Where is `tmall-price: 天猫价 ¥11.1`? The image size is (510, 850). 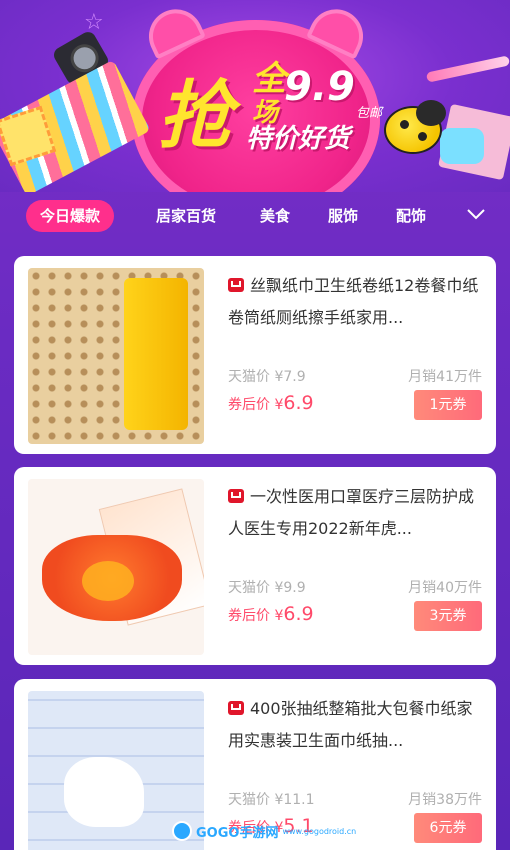 tmall-price: 天猫价 ¥11.1 is located at coordinates (271, 800).